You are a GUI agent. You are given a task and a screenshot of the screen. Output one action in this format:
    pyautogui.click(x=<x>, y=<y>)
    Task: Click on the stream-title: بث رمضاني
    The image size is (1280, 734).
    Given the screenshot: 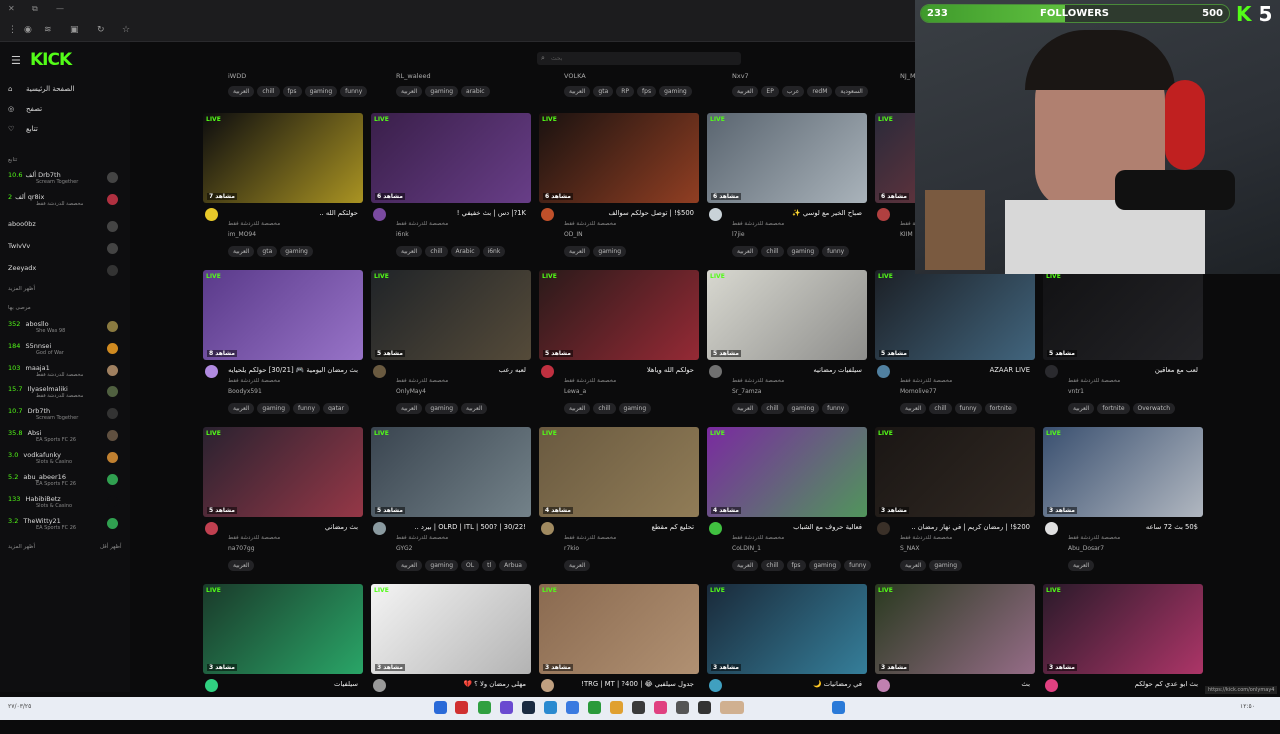 What is the action you would take?
    pyautogui.click(x=290, y=527)
    